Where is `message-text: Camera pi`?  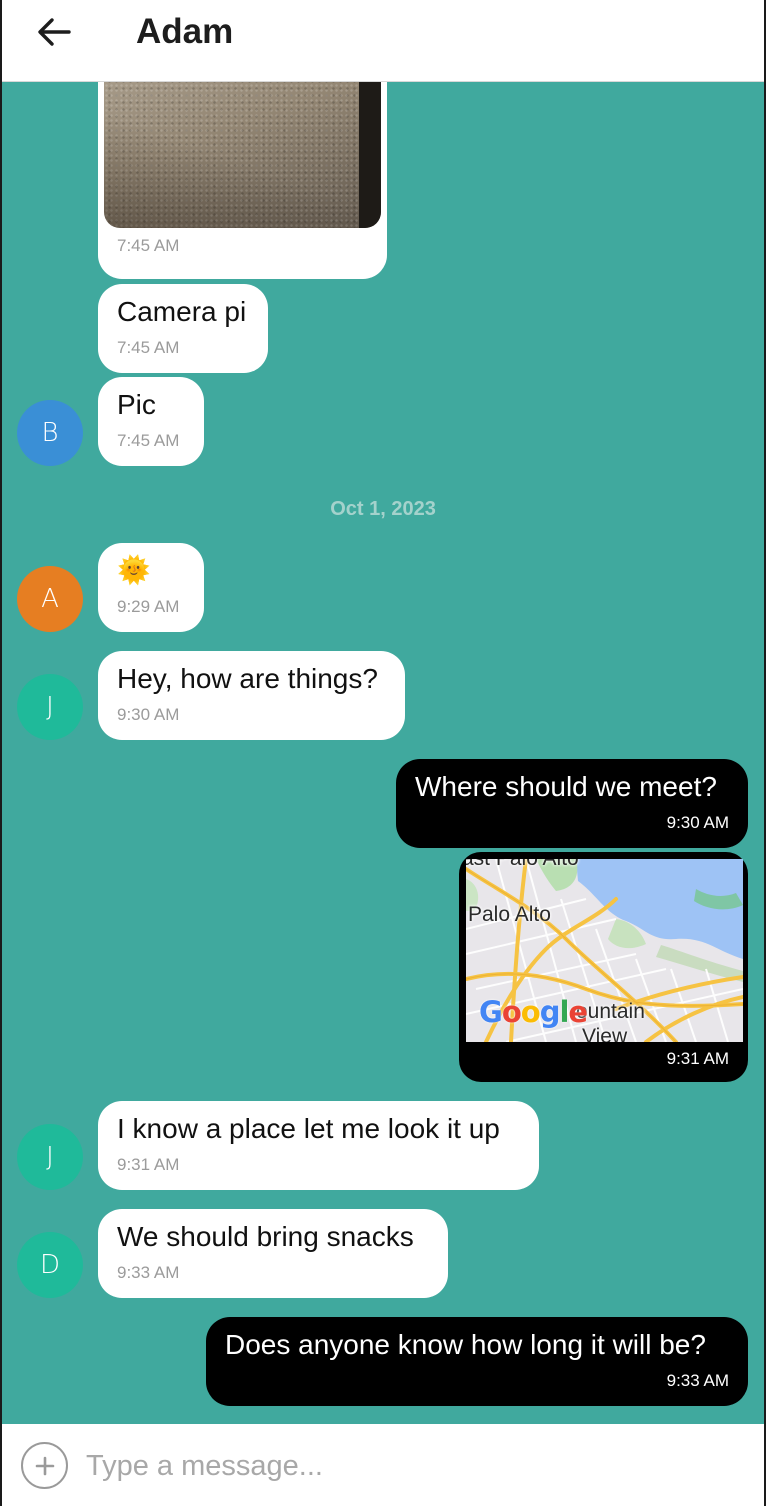 message-text: Camera pi is located at coordinates (182, 311).